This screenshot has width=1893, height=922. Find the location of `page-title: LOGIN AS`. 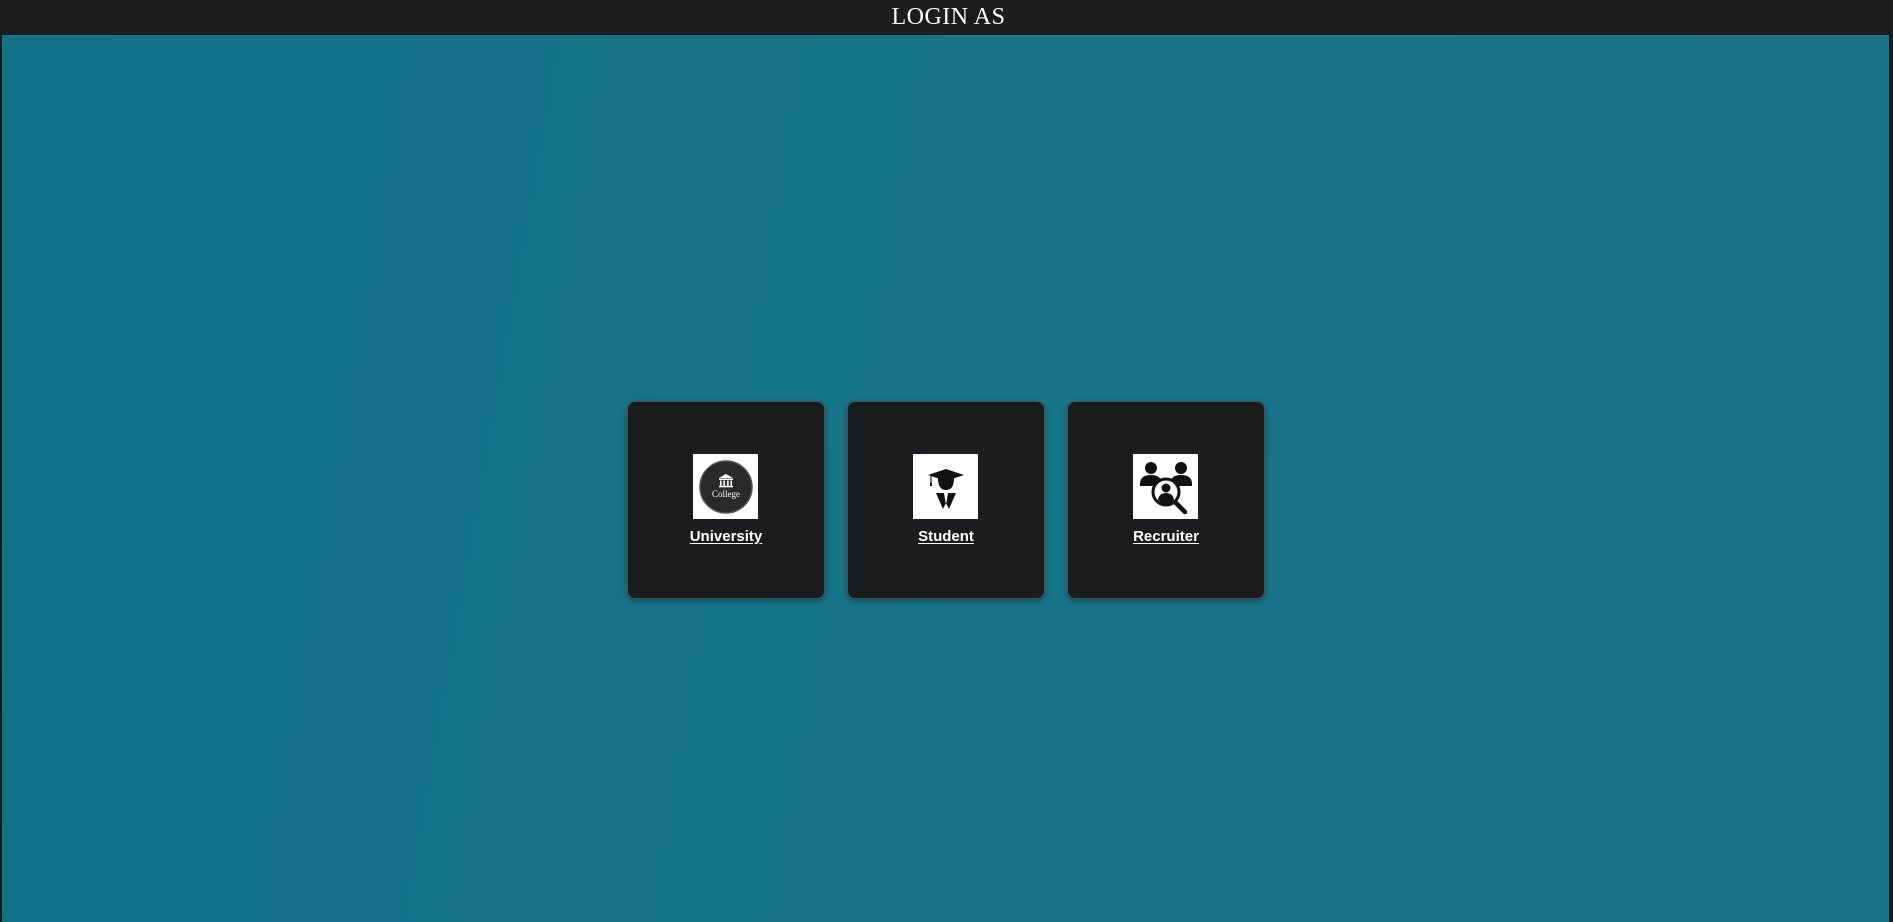

page-title: LOGIN AS is located at coordinates (948, 17).